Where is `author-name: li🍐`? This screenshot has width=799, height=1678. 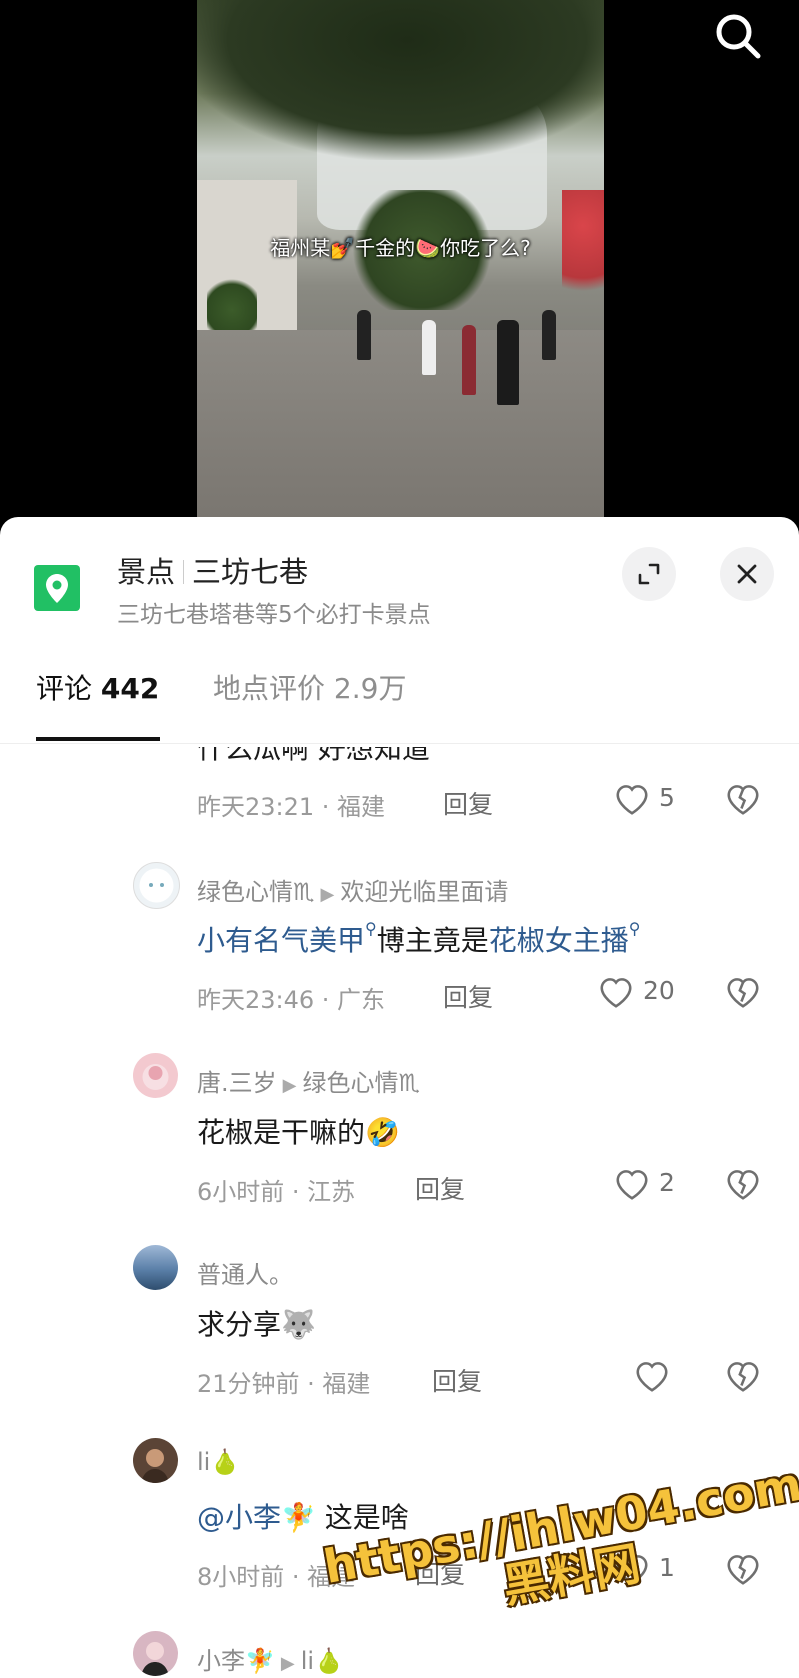
author-name: li🍐 is located at coordinates (219, 1462).